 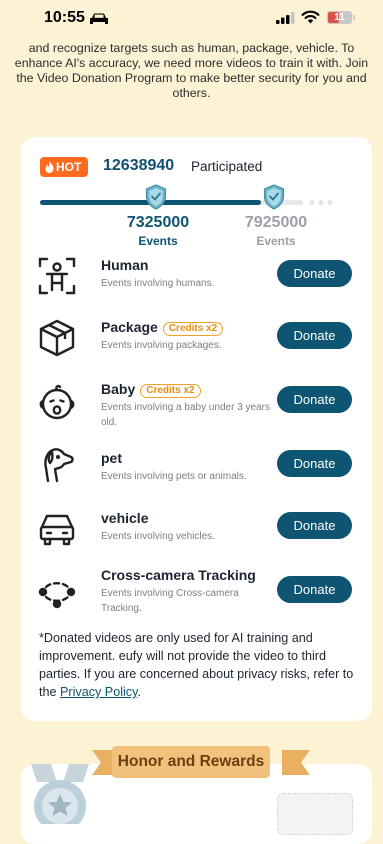 I want to click on package-icon, so click(x=57, y=338).